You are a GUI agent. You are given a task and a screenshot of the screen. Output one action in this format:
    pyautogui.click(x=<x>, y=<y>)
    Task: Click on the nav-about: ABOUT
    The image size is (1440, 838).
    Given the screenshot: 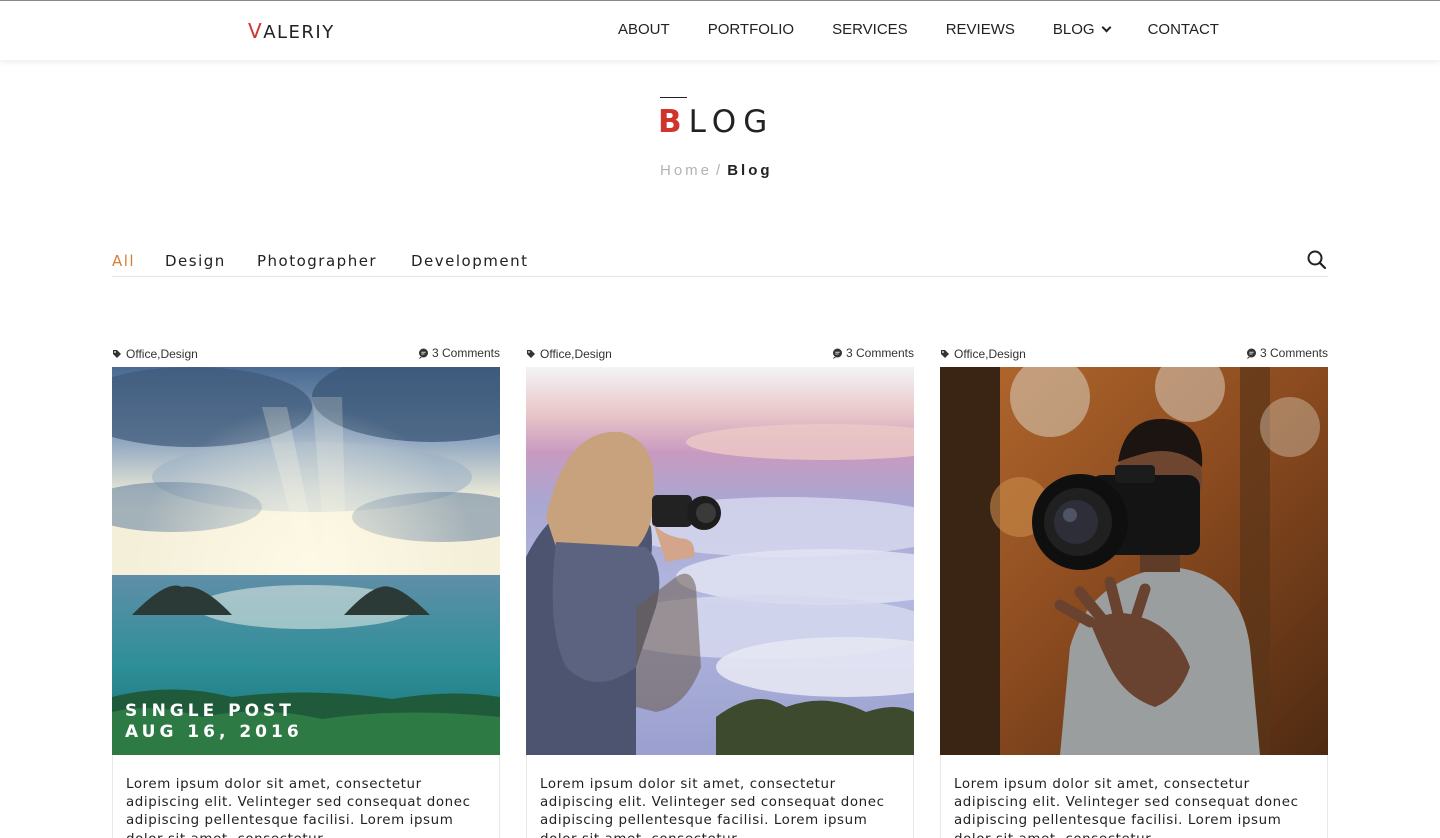 What is the action you would take?
    pyautogui.click(x=644, y=29)
    